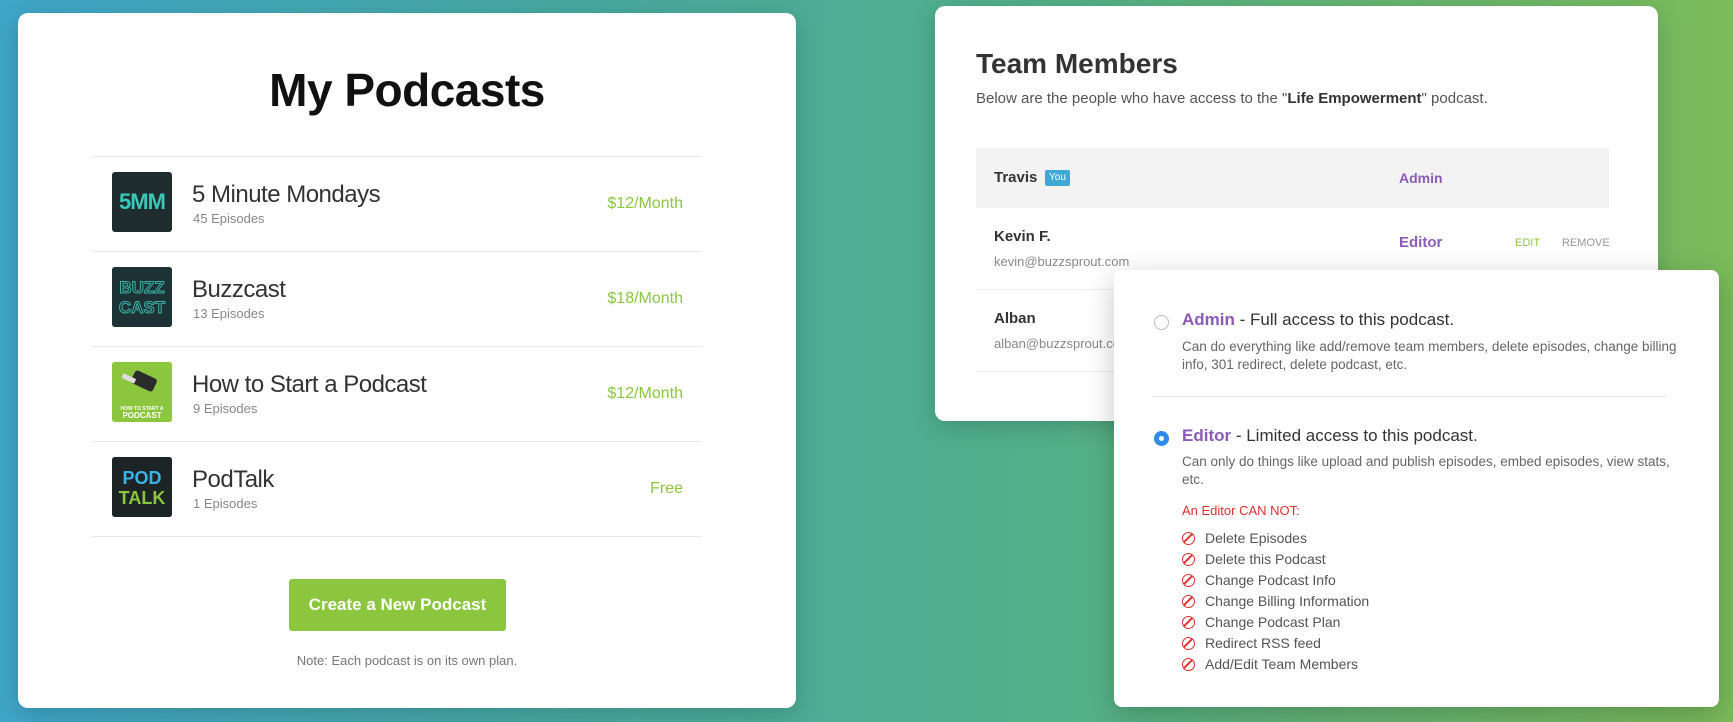  I want to click on restriction-item: Change Podcast Plan, so click(1275, 622).